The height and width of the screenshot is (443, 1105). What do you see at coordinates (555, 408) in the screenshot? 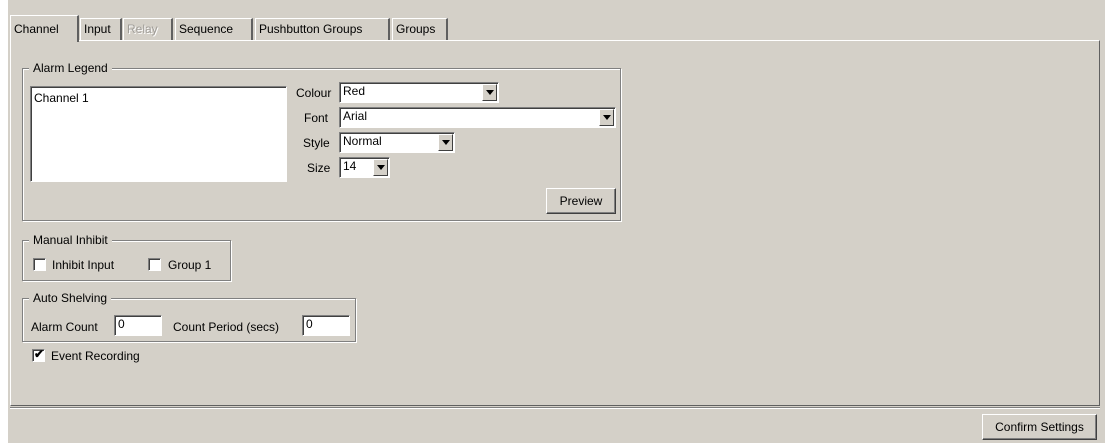
I see `bottom-divider` at bounding box center [555, 408].